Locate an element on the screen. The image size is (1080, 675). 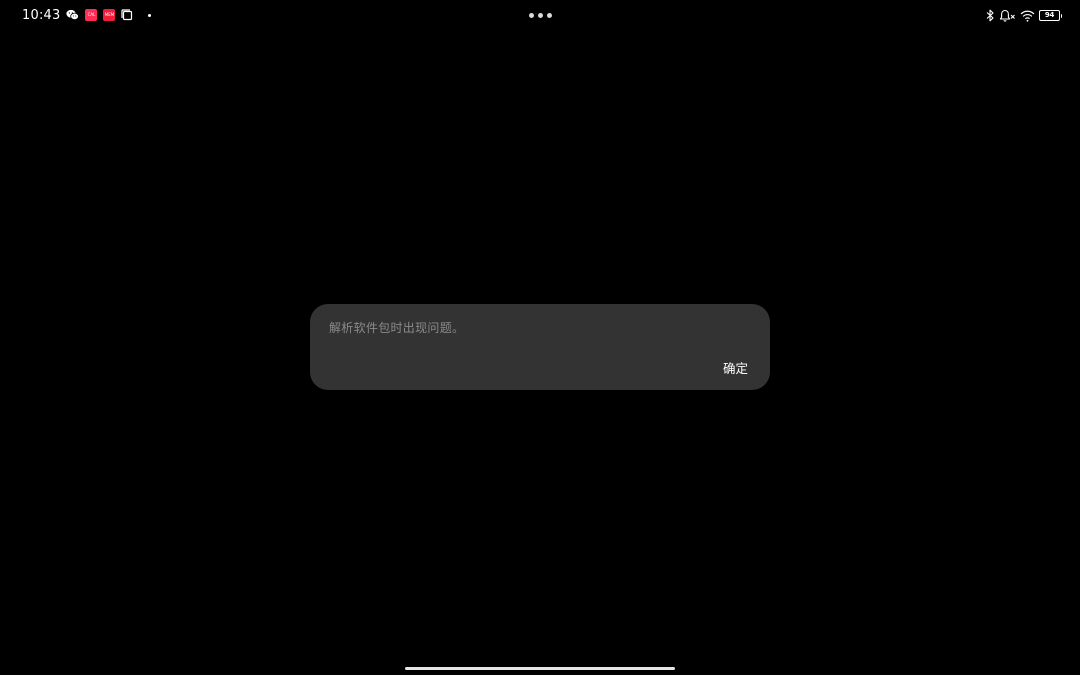
status-bar: 10:43 CAL MEM 94 is located at coordinates (540, 15).